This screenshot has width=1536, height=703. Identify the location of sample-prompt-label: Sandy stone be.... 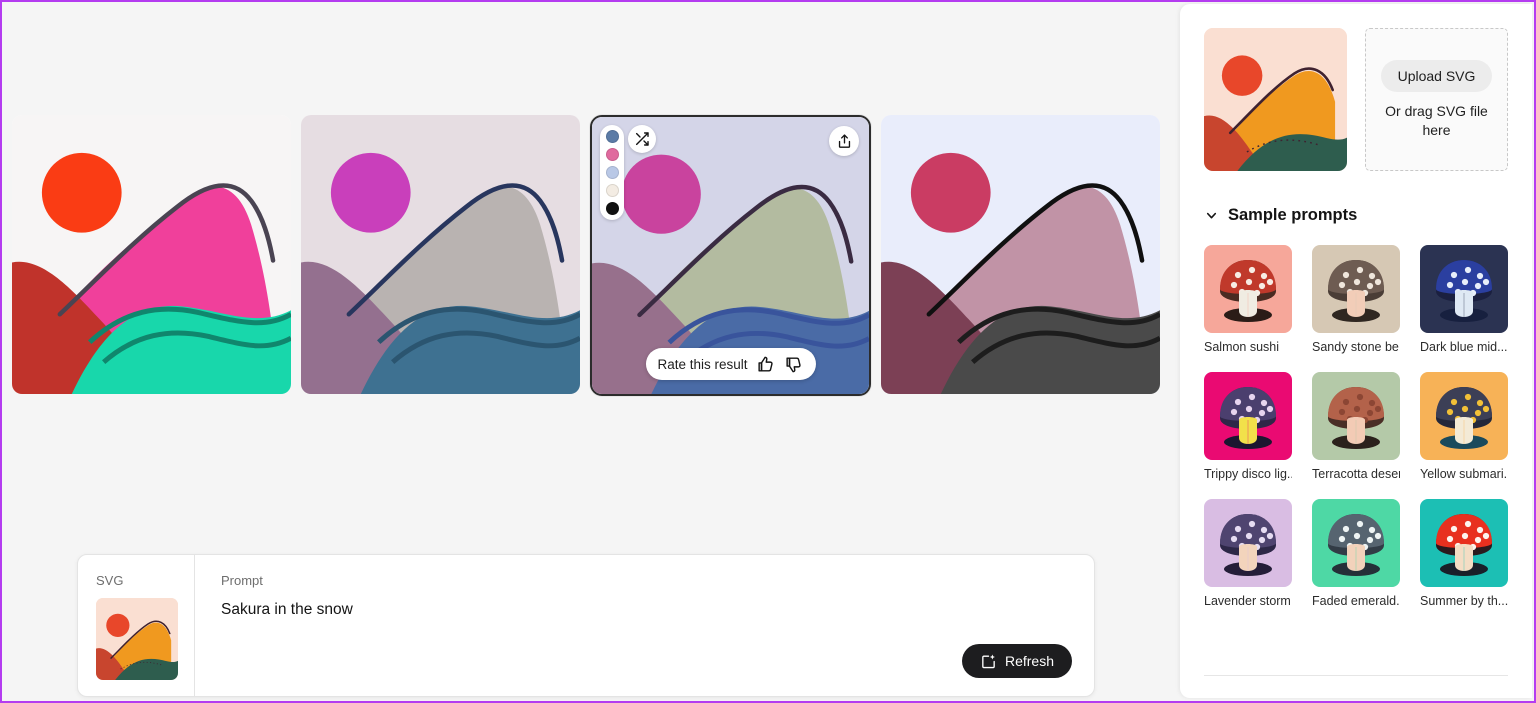
(1356, 347).